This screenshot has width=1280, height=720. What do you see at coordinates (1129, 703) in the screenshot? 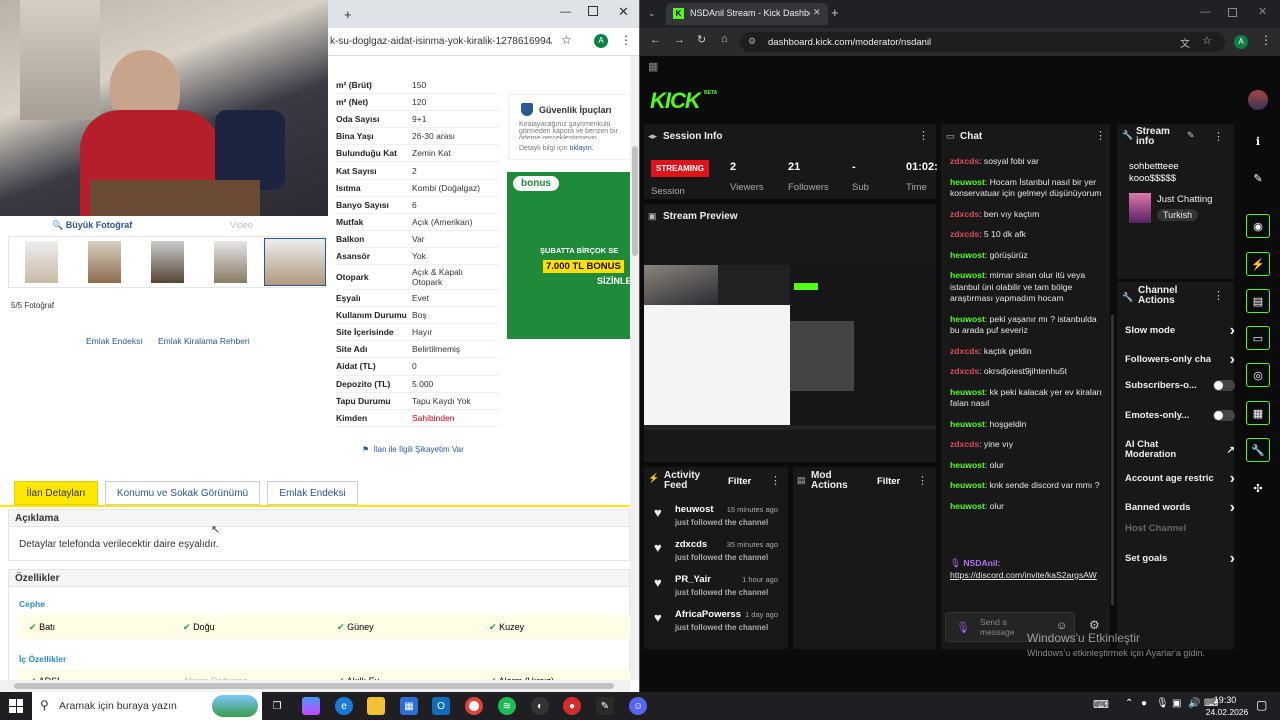
I see `tray-chevron-icon: ⌃` at bounding box center [1129, 703].